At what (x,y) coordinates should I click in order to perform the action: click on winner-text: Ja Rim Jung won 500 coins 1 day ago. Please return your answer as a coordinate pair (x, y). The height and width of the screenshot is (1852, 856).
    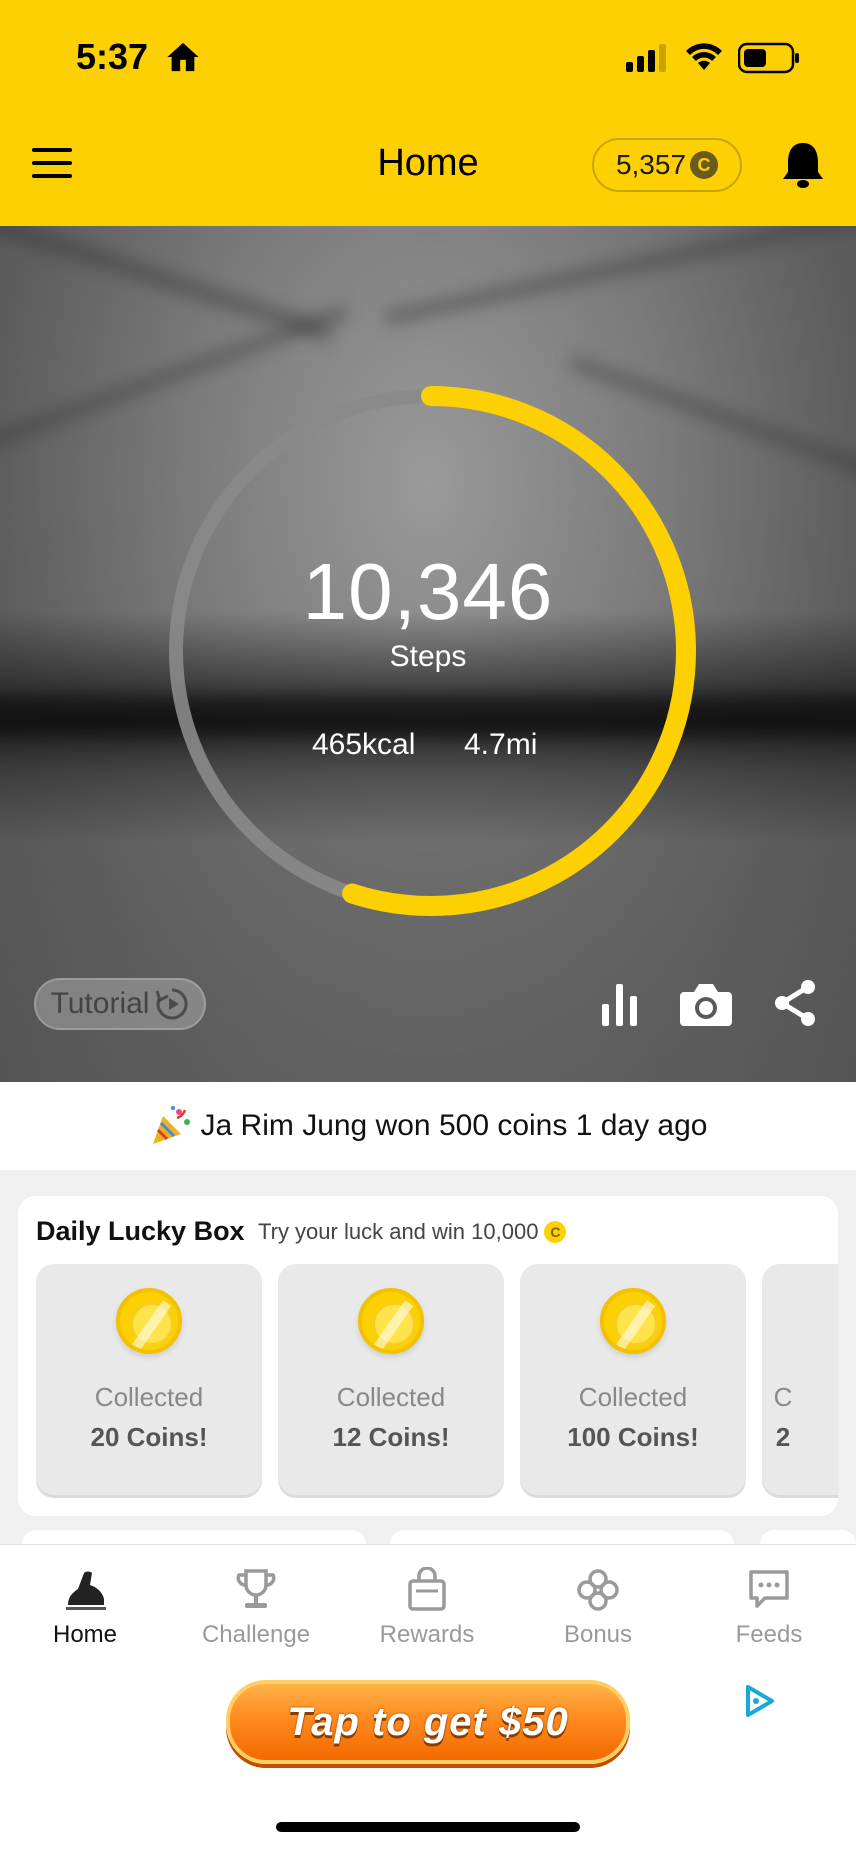
    Looking at the image, I should click on (454, 1125).